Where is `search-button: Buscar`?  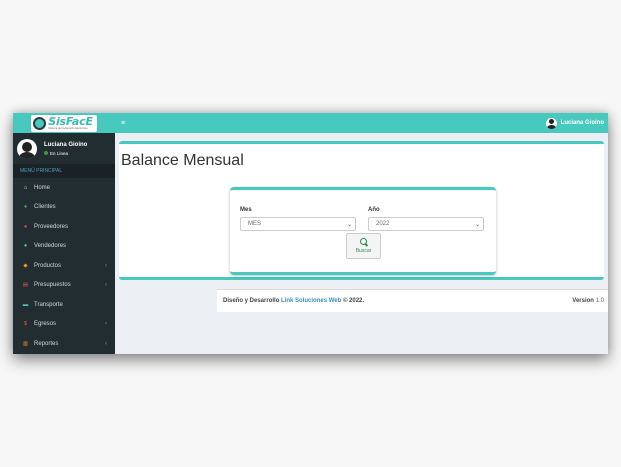
search-button: Buscar is located at coordinates (363, 246).